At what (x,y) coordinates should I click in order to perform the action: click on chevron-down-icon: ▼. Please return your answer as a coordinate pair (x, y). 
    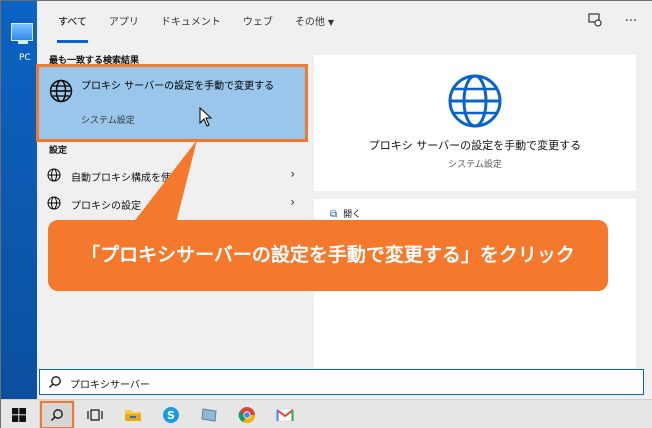
    Looking at the image, I should click on (331, 22).